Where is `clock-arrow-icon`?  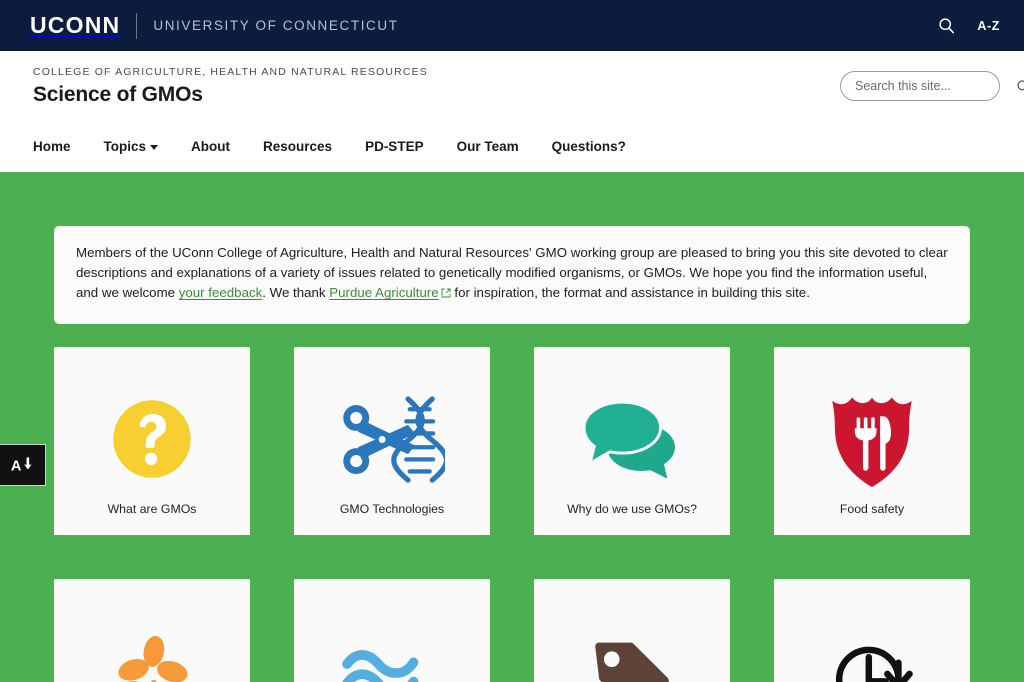 clock-arrow-icon is located at coordinates (872, 645).